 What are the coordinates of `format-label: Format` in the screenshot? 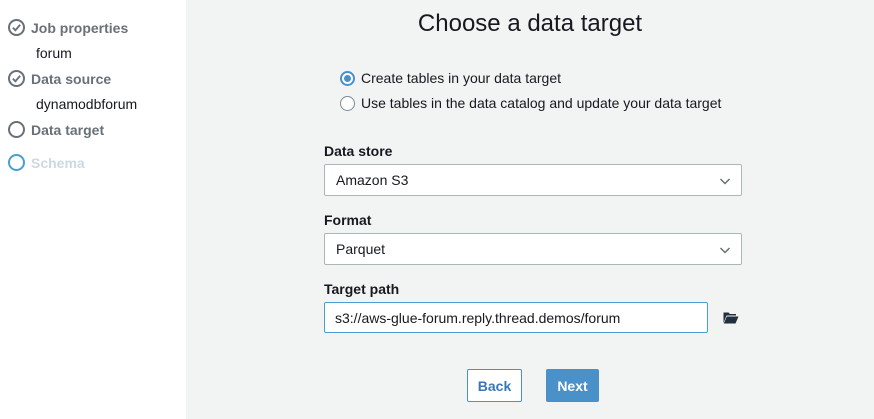 It's located at (348, 220).